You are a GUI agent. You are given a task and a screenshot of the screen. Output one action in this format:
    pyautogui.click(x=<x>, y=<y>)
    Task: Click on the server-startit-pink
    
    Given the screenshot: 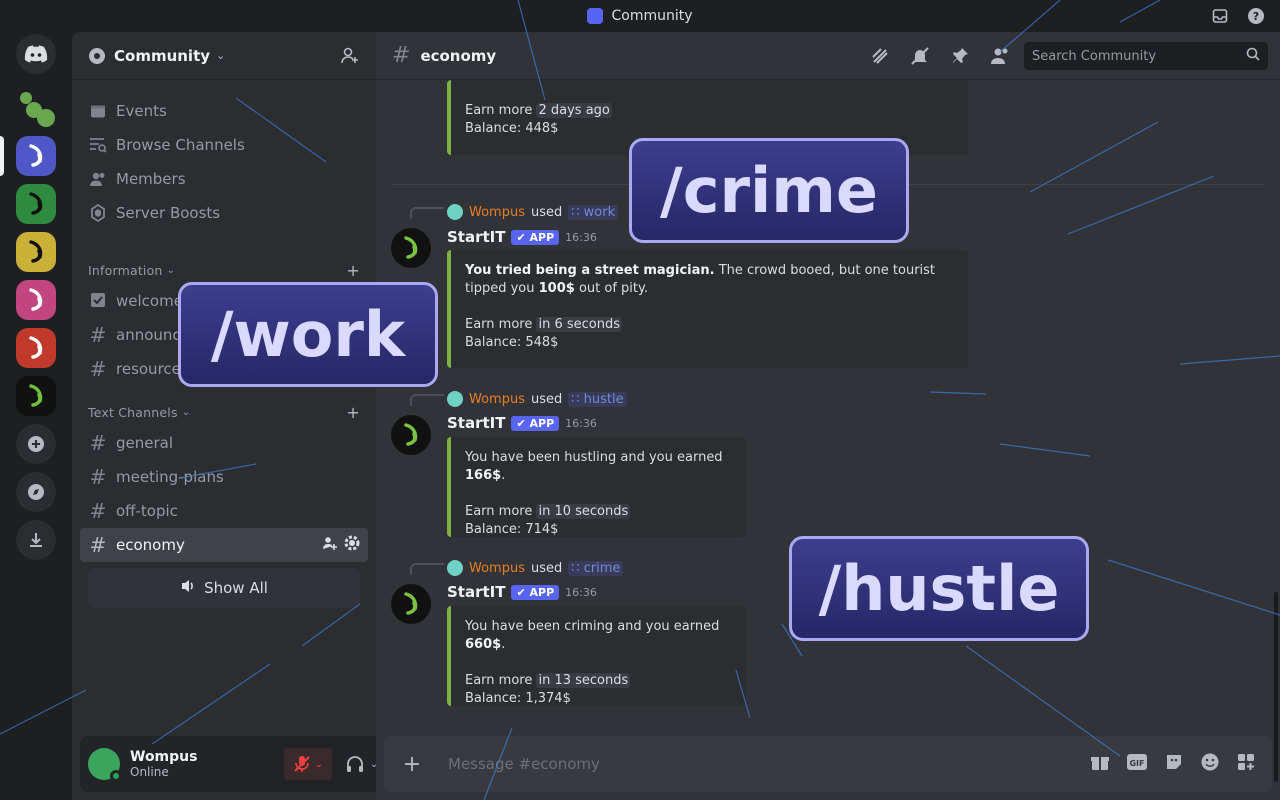 What is the action you would take?
    pyautogui.click(x=36, y=300)
    